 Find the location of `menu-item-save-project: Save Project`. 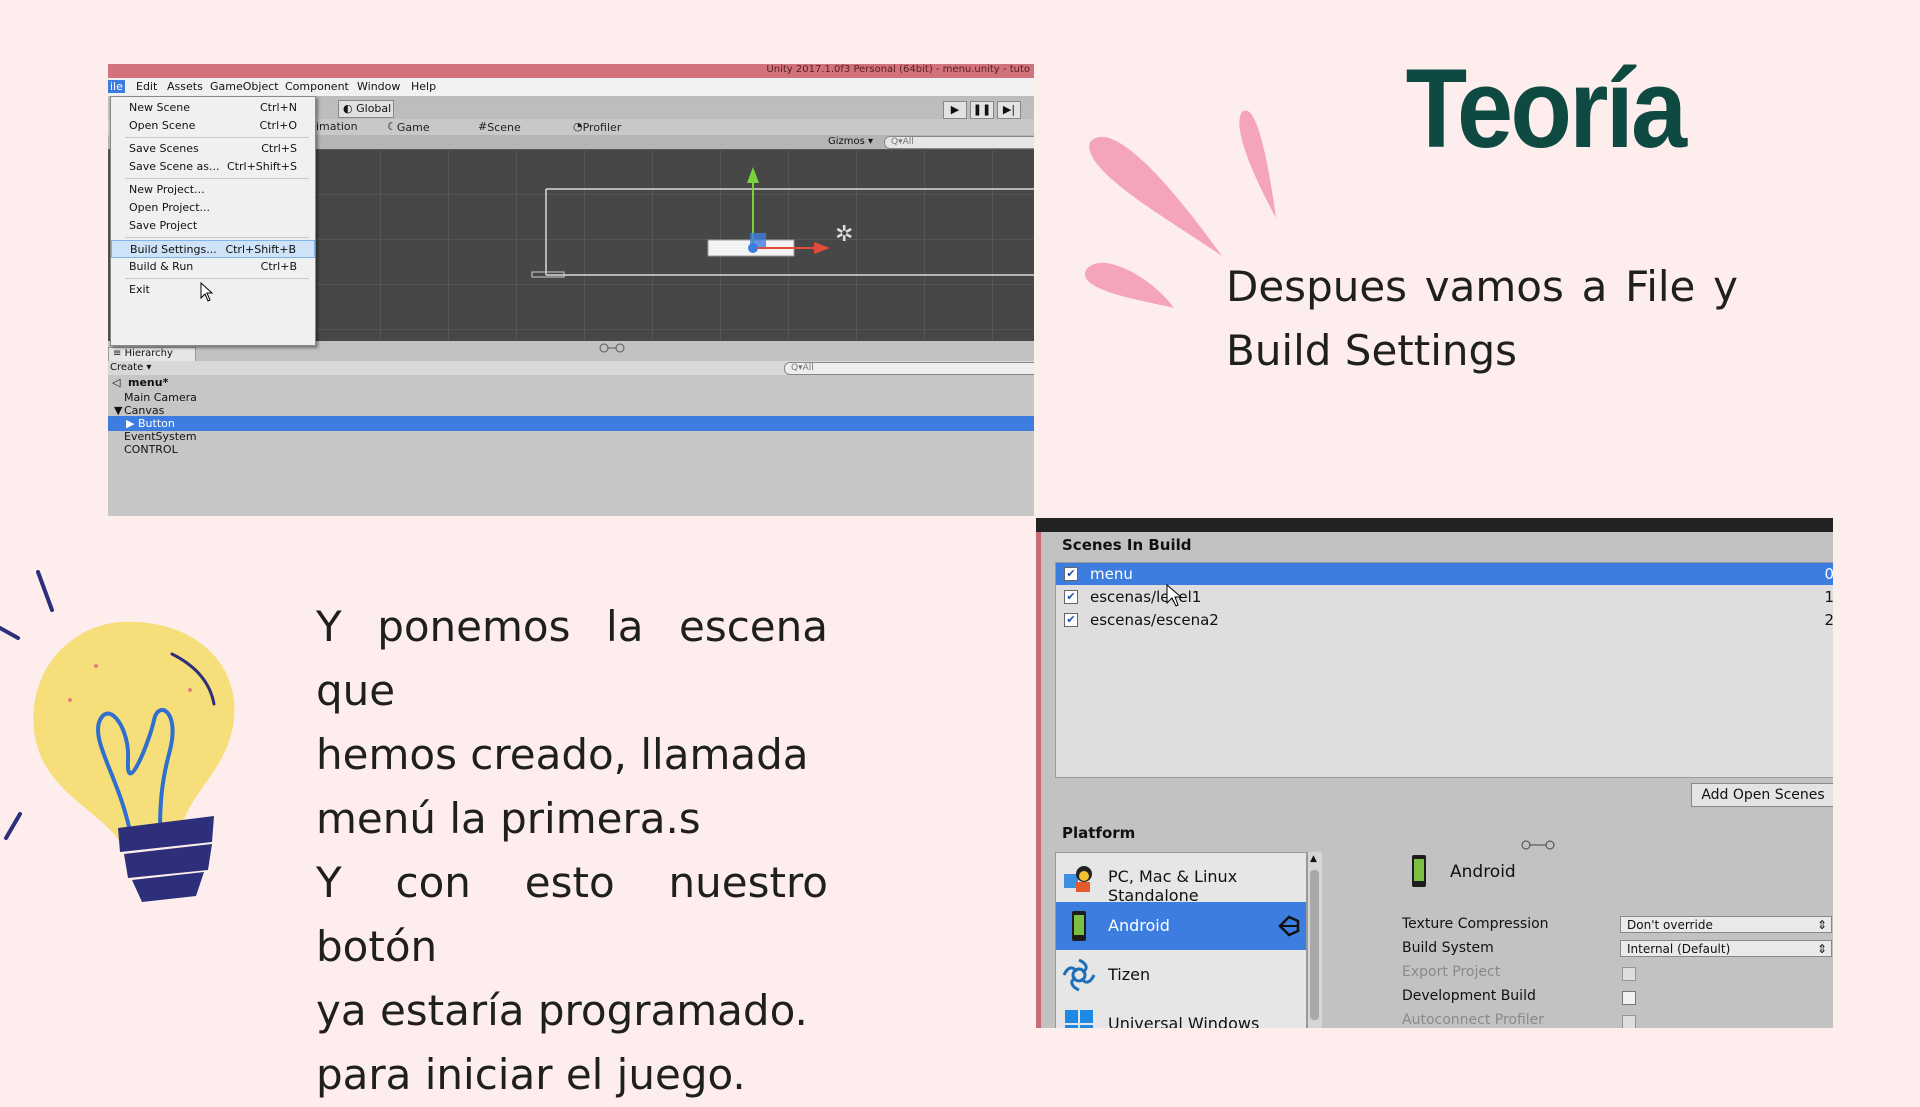

menu-item-save-project: Save Project is located at coordinates (213, 226).